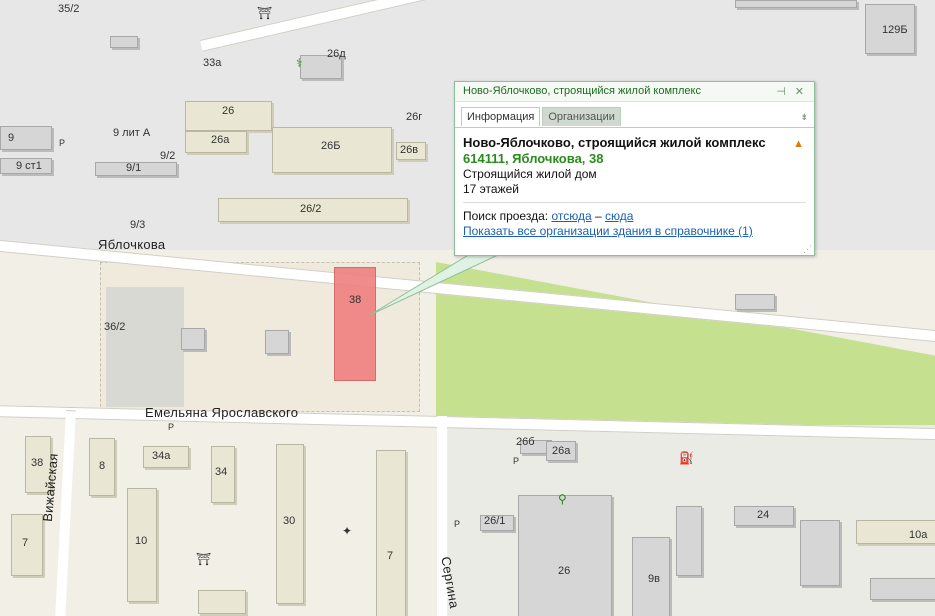 The height and width of the screenshot is (616, 935). I want to click on label-9-st1: 9 ст1, so click(29, 166).